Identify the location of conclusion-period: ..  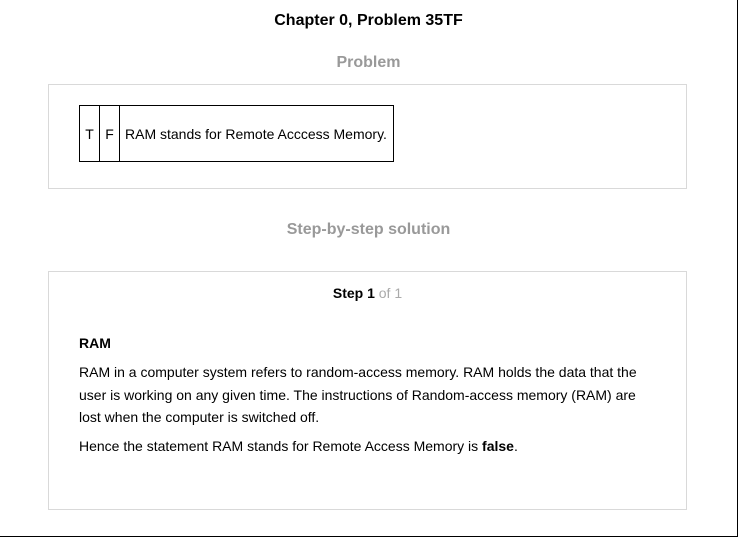
(515, 445).